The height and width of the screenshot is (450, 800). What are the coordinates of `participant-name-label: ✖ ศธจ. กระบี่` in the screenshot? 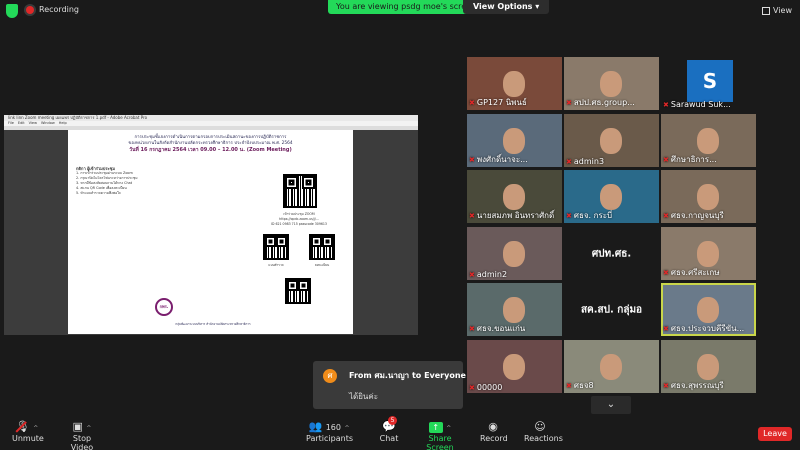 It's located at (589, 215).